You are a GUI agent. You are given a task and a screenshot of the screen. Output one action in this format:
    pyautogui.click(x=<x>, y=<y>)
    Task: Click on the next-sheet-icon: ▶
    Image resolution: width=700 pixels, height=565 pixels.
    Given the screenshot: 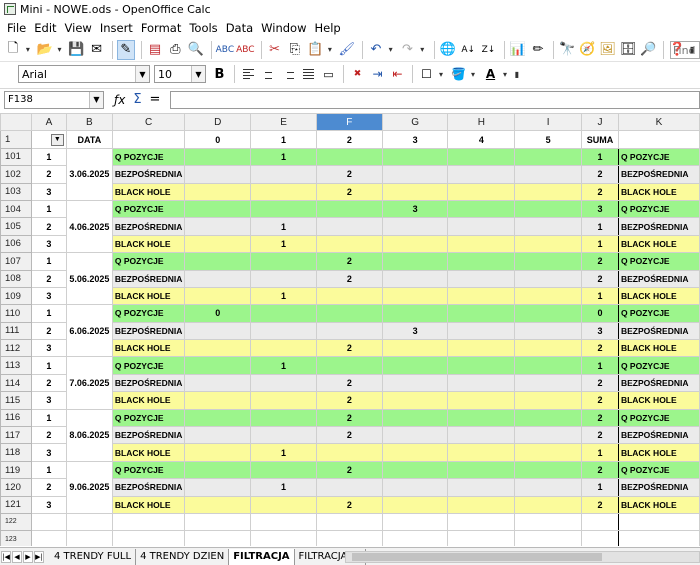 What is the action you would take?
    pyautogui.click(x=28, y=556)
    